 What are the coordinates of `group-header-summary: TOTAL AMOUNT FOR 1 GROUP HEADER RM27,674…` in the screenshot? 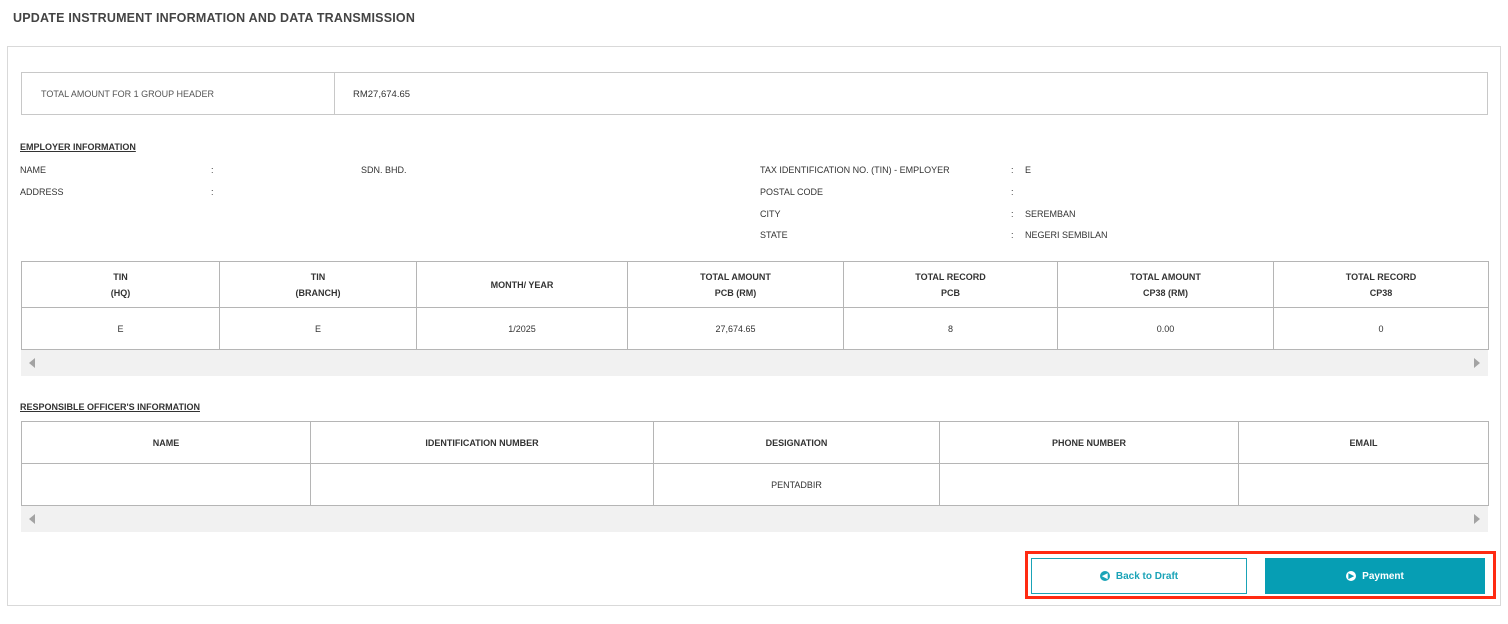 It's located at (754, 93).